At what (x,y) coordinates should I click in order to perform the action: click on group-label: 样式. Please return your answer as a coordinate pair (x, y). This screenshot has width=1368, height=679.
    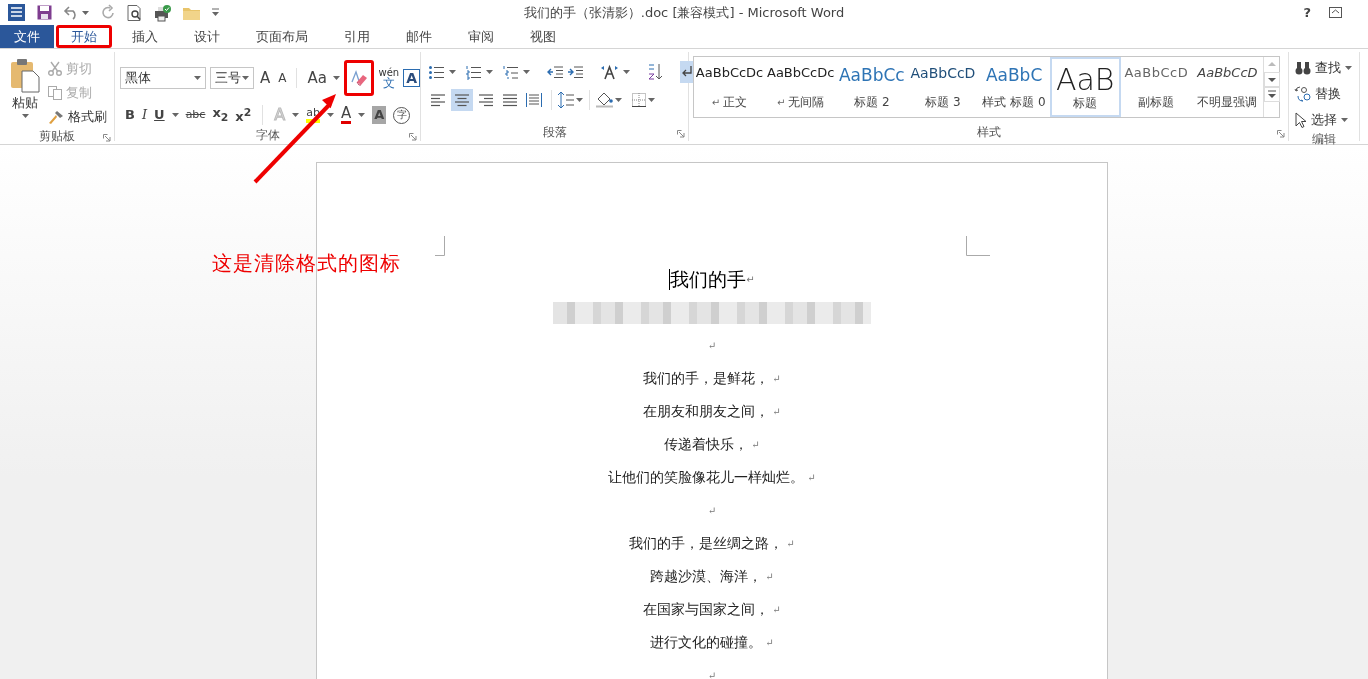
    Looking at the image, I should click on (988, 132).